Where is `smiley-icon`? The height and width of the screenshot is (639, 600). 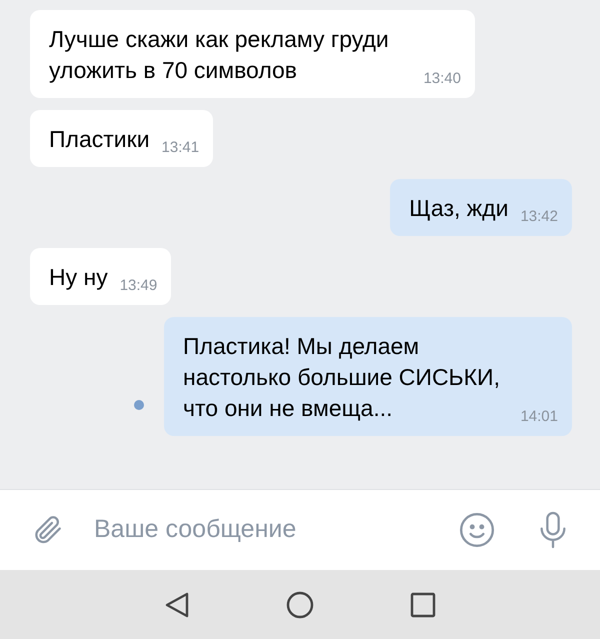
smiley-icon is located at coordinates (477, 530).